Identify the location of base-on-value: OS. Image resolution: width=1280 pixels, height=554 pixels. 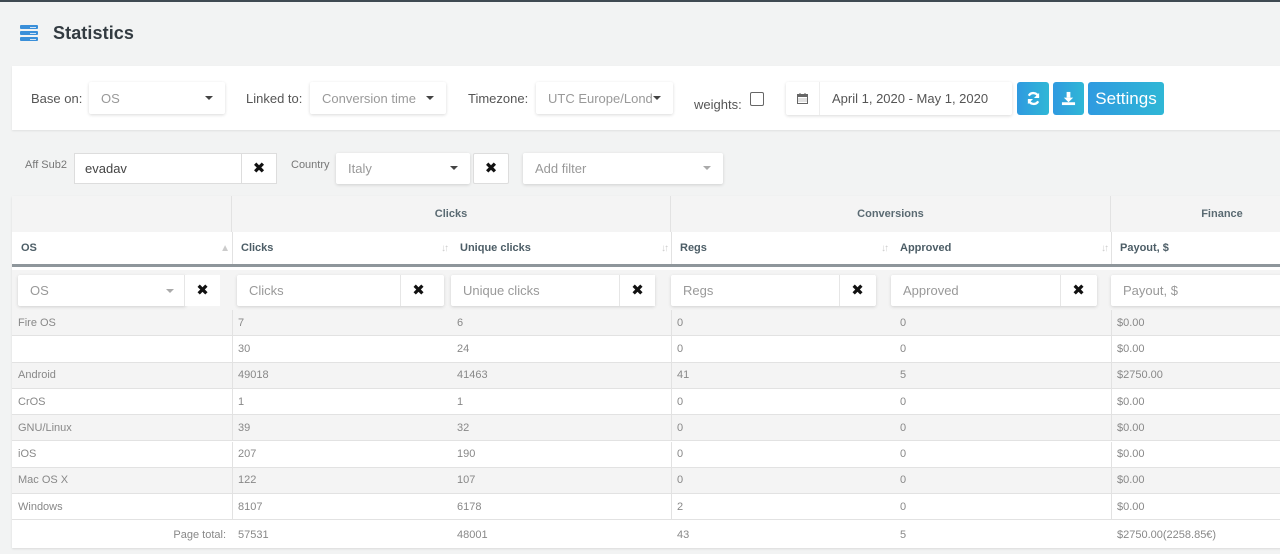
(110, 98).